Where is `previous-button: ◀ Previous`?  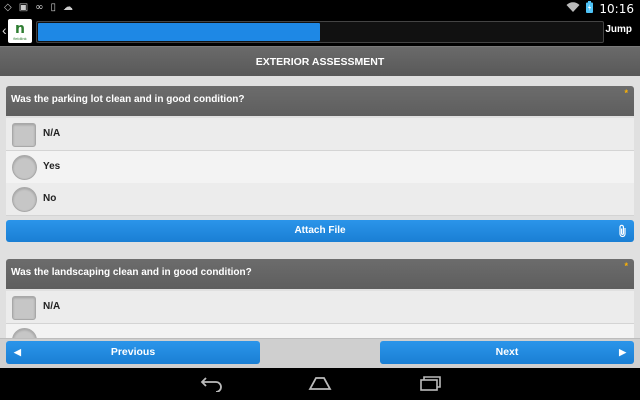
previous-button: ◀ Previous is located at coordinates (133, 352).